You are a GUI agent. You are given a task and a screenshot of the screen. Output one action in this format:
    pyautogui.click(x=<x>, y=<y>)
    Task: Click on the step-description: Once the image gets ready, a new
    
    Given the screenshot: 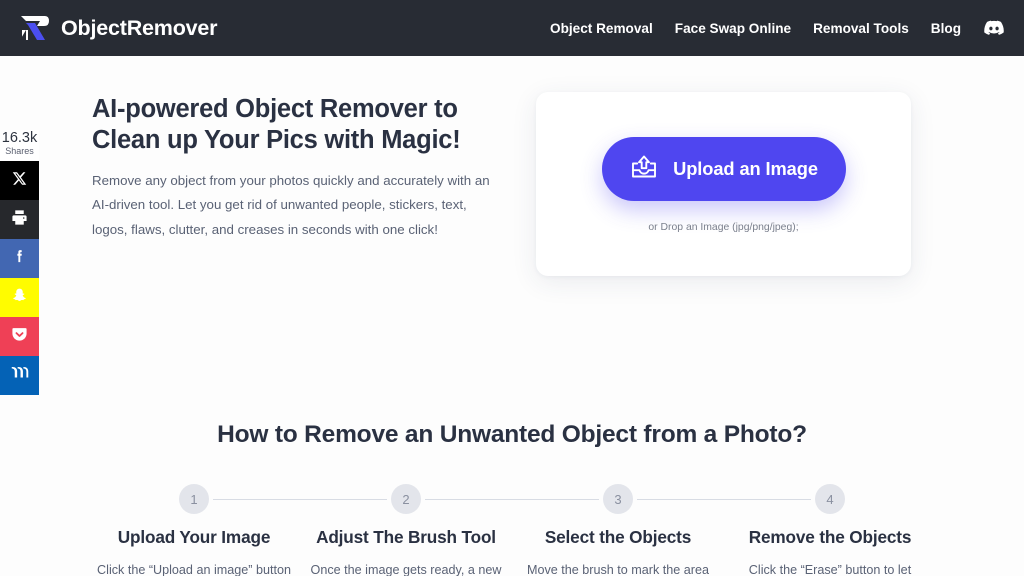 What is the action you would take?
    pyautogui.click(x=406, y=569)
    